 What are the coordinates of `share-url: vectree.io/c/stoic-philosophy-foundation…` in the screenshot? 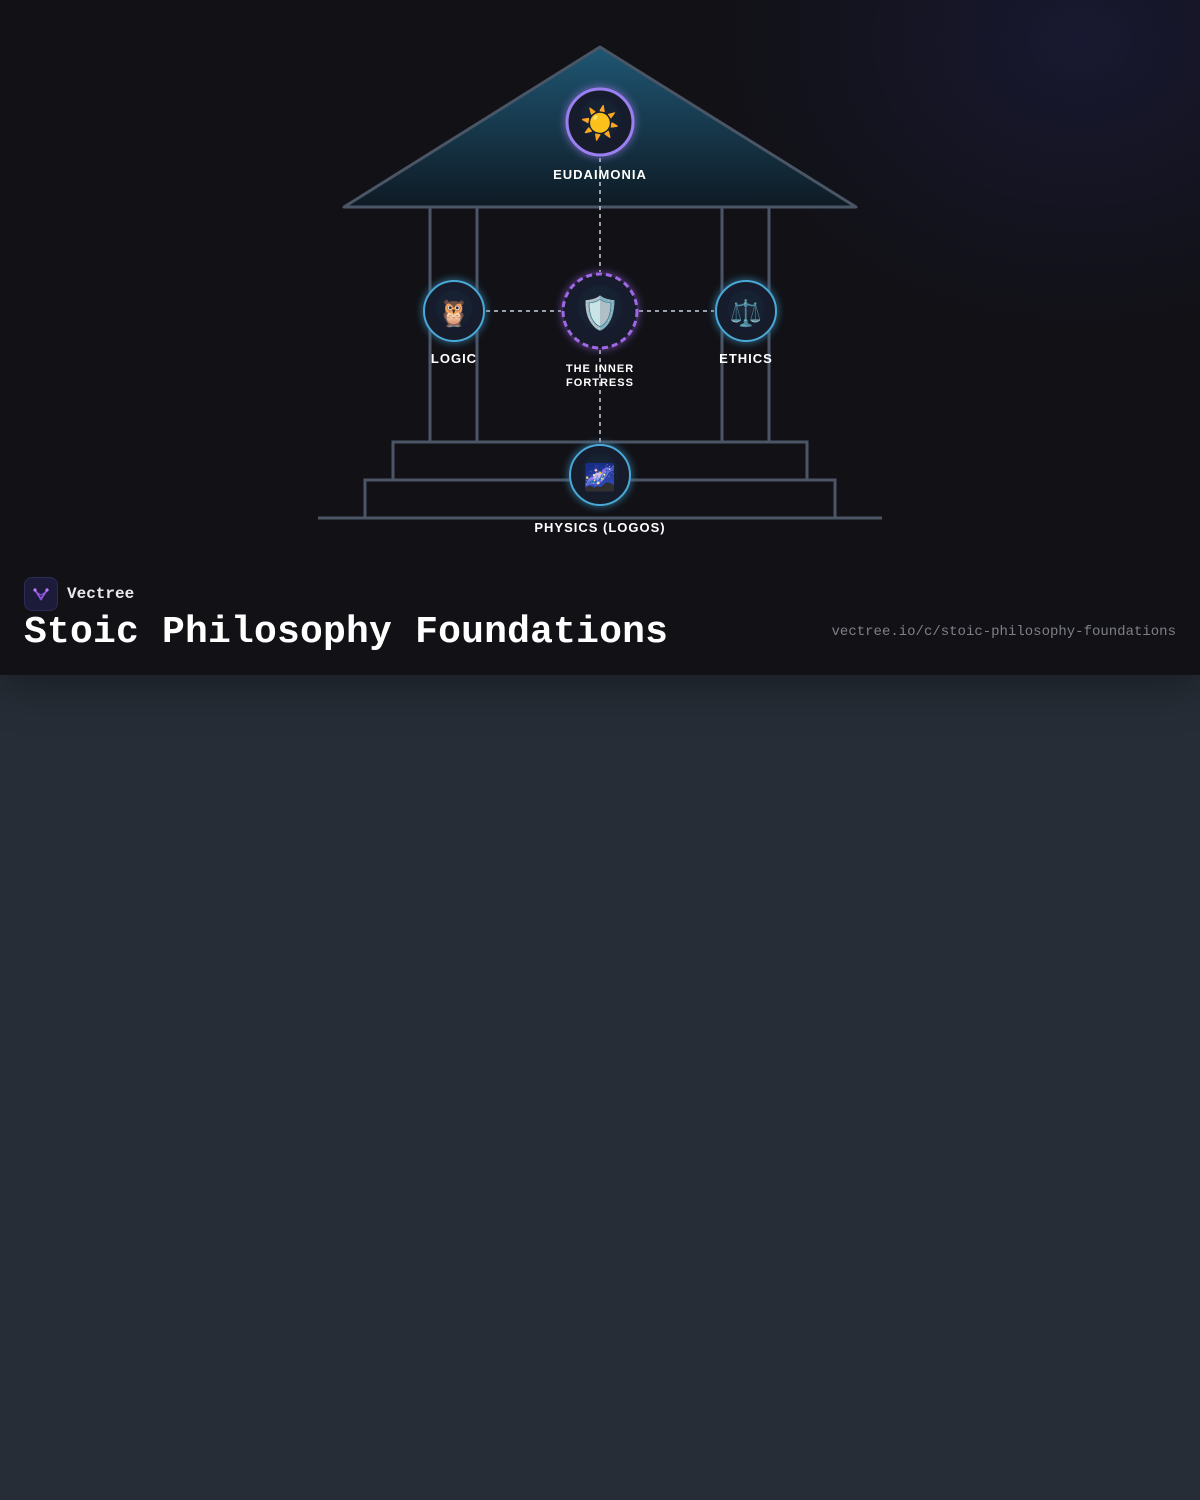 It's located at (1004, 632).